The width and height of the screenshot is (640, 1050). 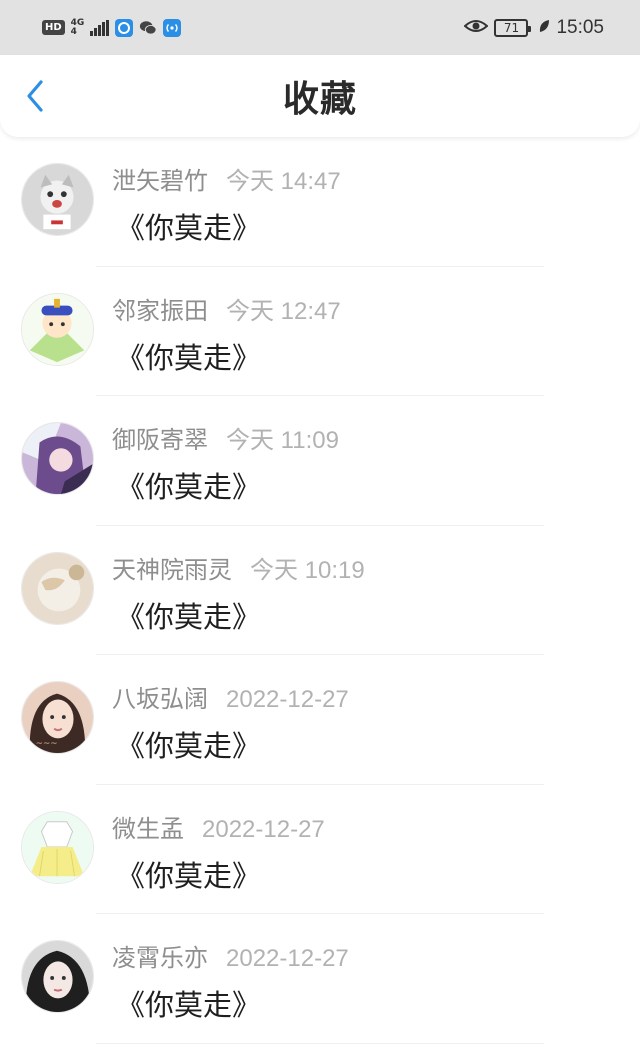 I want to click on power-saving-leaf-icon, so click(x=544, y=27).